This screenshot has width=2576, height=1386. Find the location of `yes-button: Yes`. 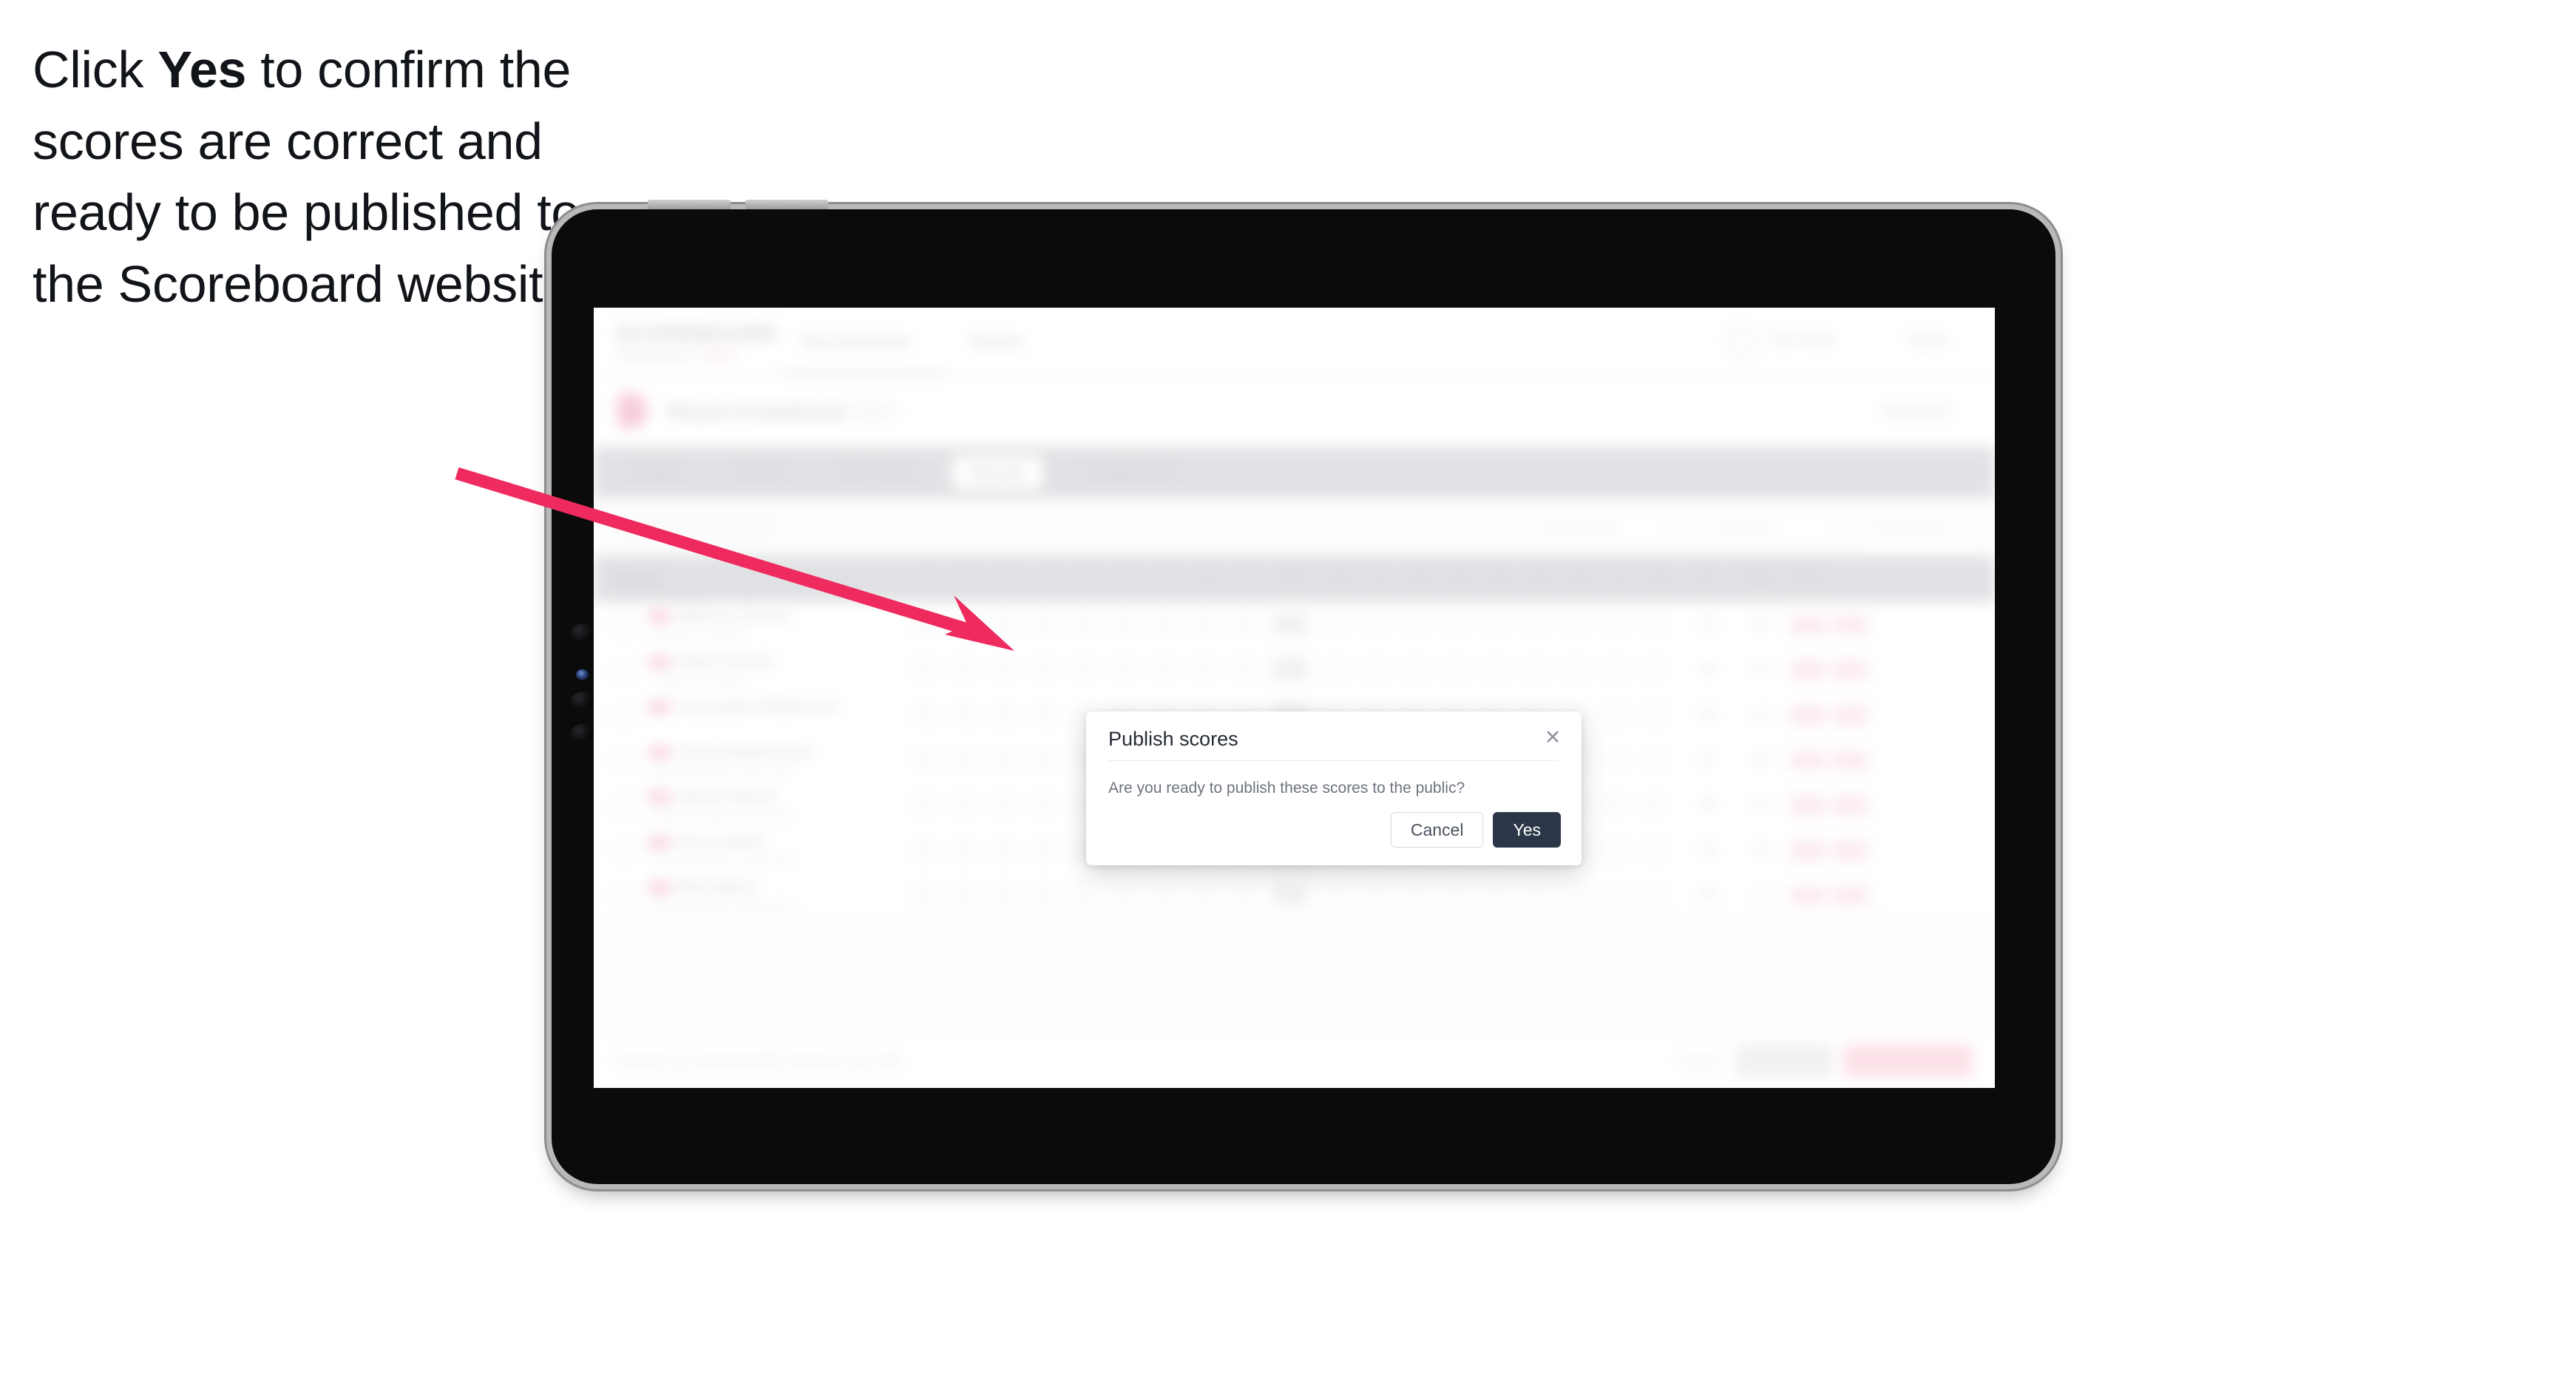

yes-button: Yes is located at coordinates (1527, 830).